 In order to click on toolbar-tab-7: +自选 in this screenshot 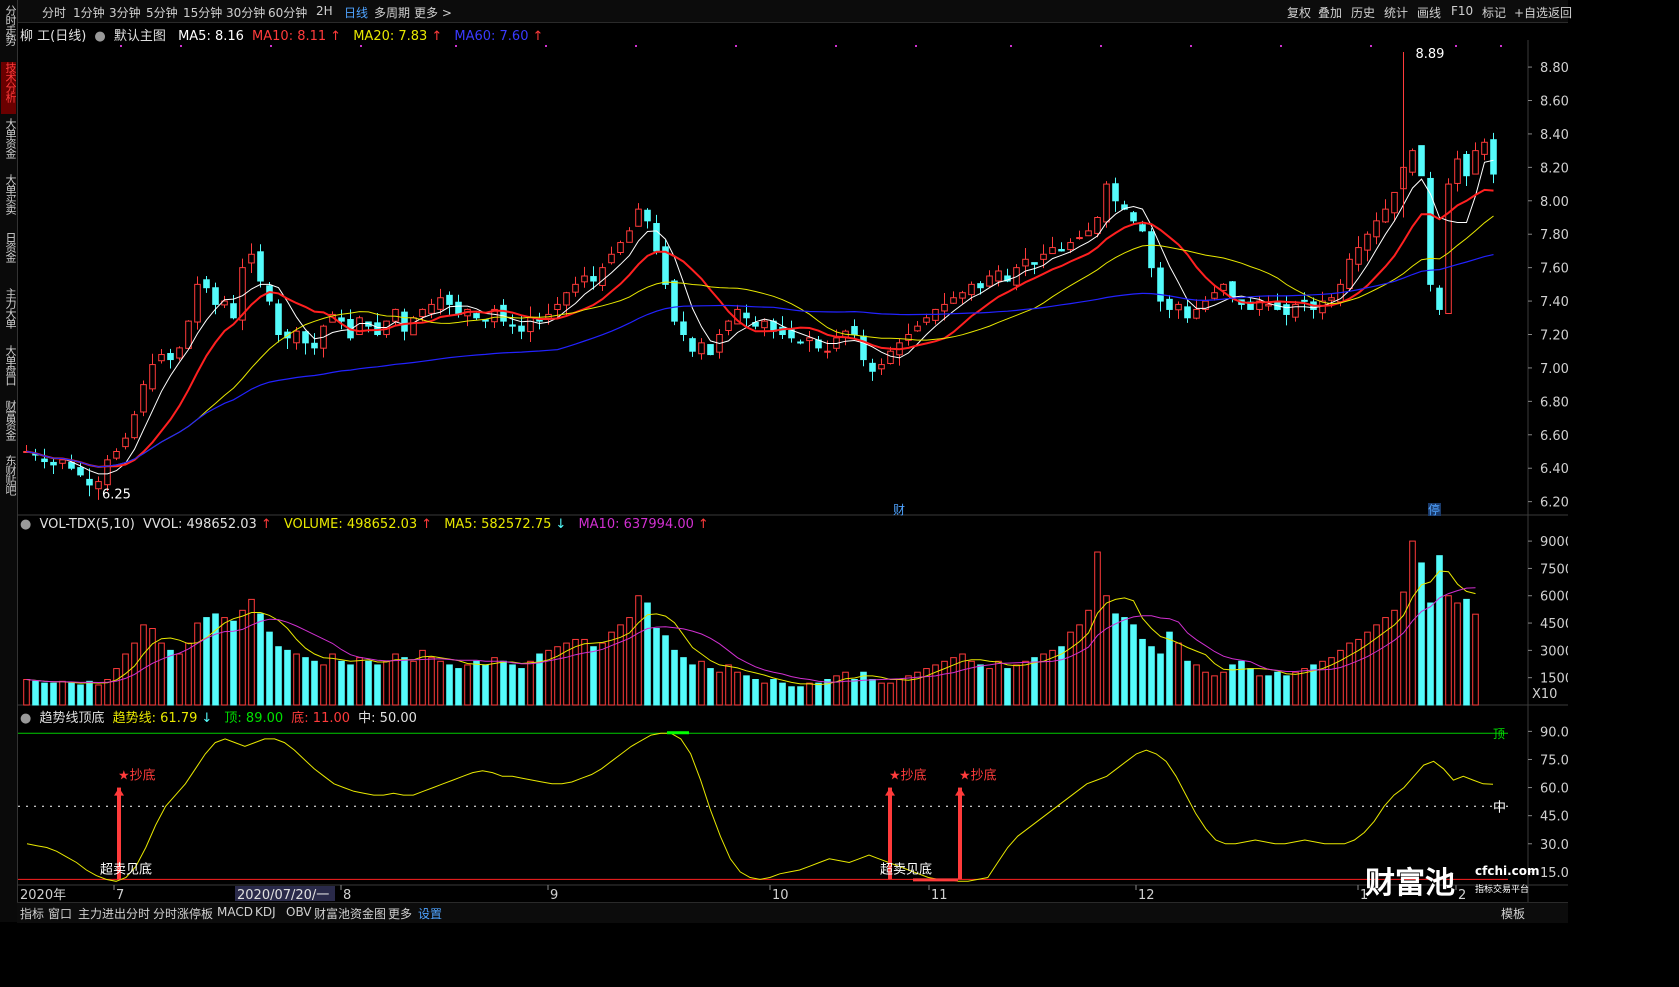, I will do `click(1531, 12)`.